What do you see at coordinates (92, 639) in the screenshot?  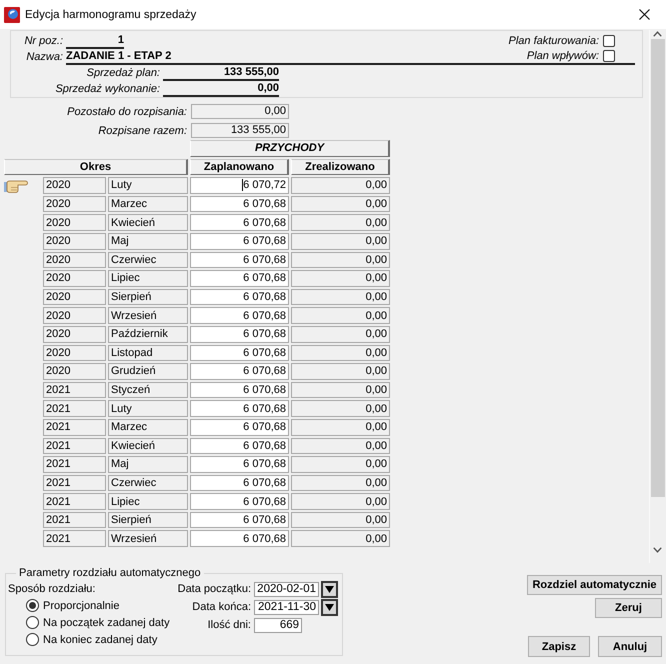 I see `radio-option: Na koniec zadanej daty` at bounding box center [92, 639].